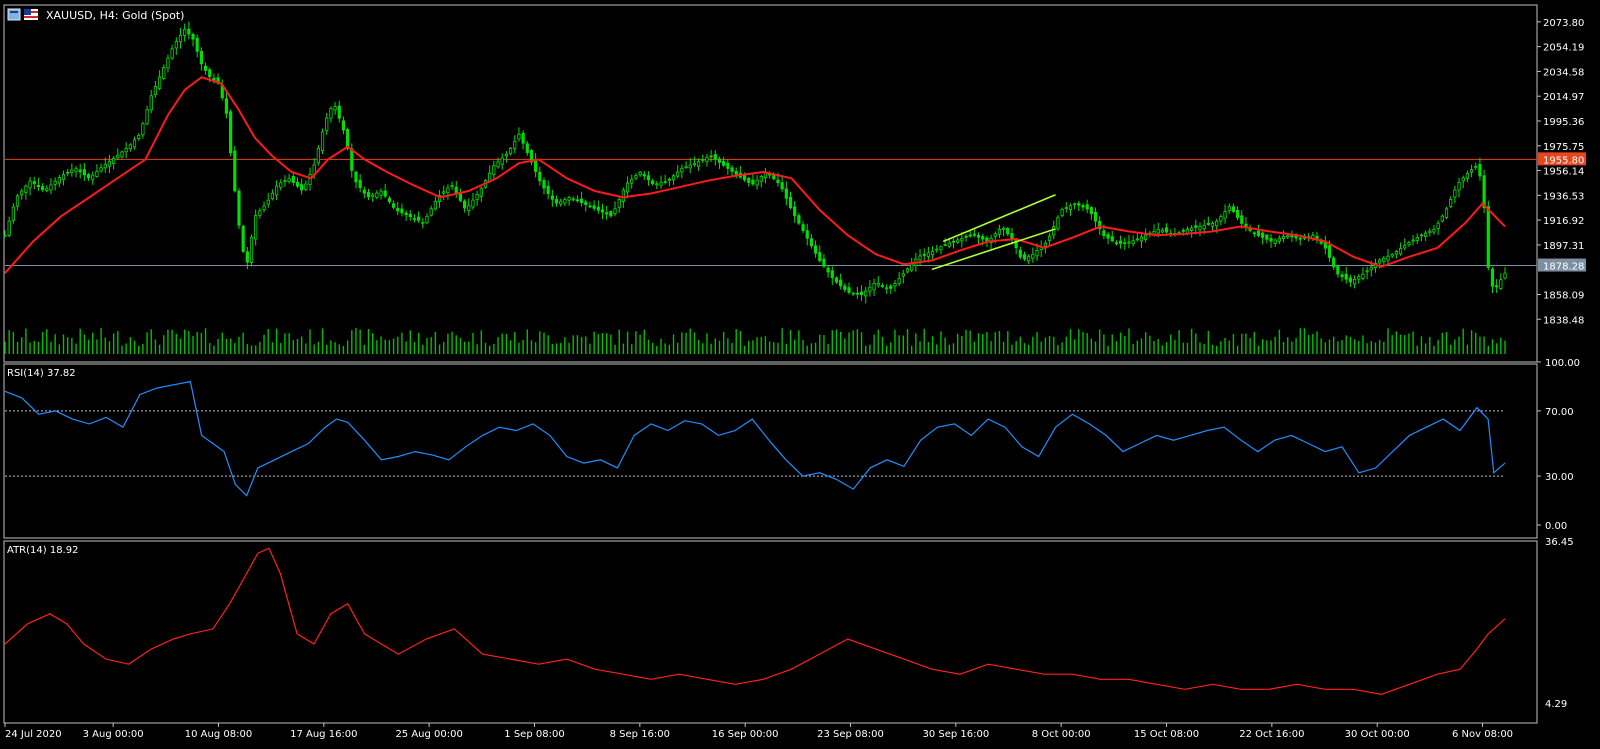 This screenshot has width=1600, height=749. What do you see at coordinates (33, 734) in the screenshot?
I see `x-tick-label: 24 Jul 2020` at bounding box center [33, 734].